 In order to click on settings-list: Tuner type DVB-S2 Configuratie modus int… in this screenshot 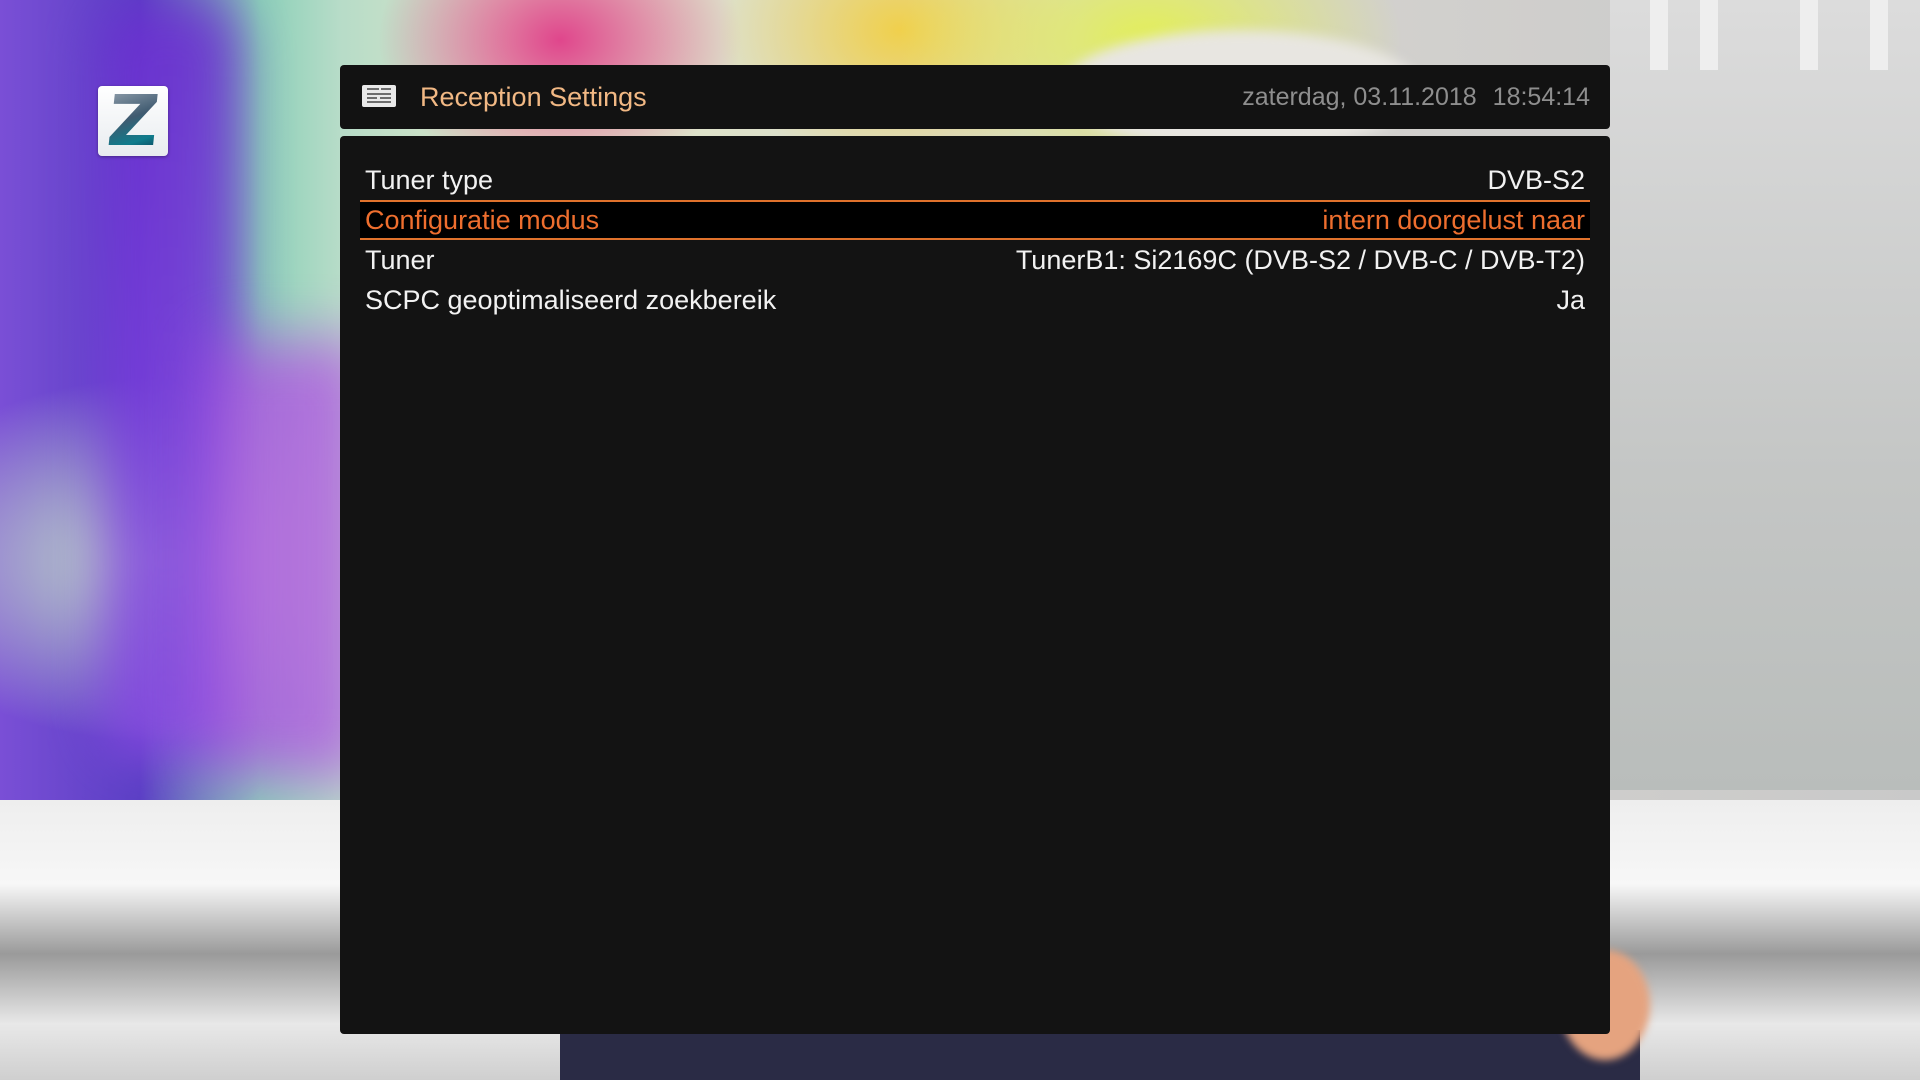, I will do `click(975, 240)`.